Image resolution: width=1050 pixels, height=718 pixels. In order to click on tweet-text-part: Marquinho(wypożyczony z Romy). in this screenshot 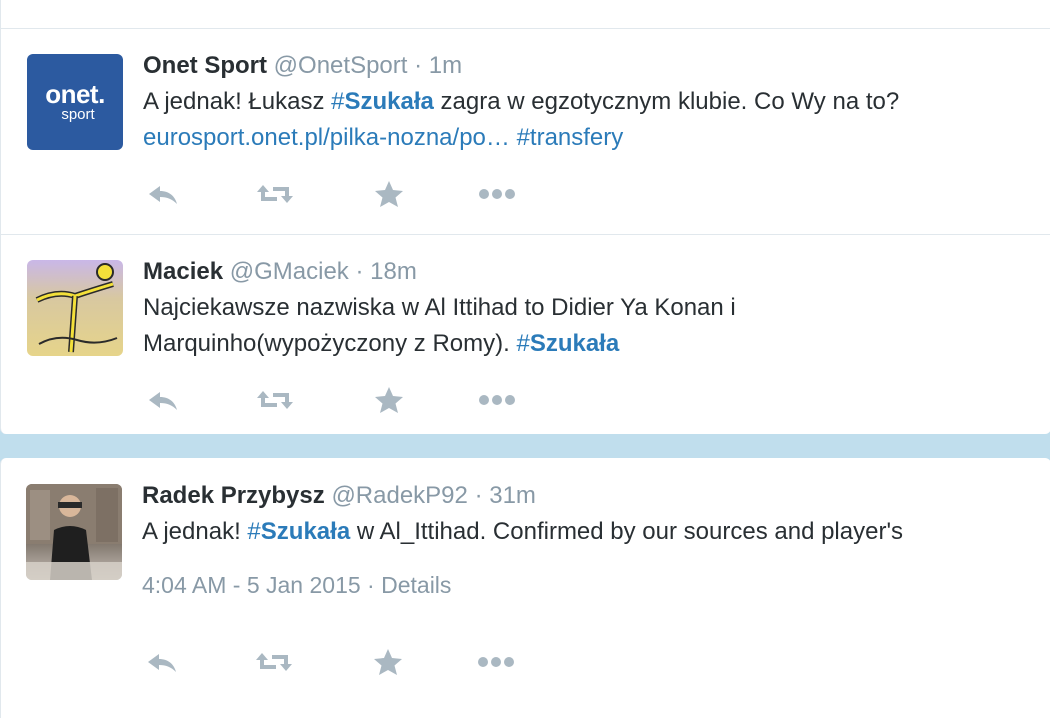, I will do `click(330, 343)`.